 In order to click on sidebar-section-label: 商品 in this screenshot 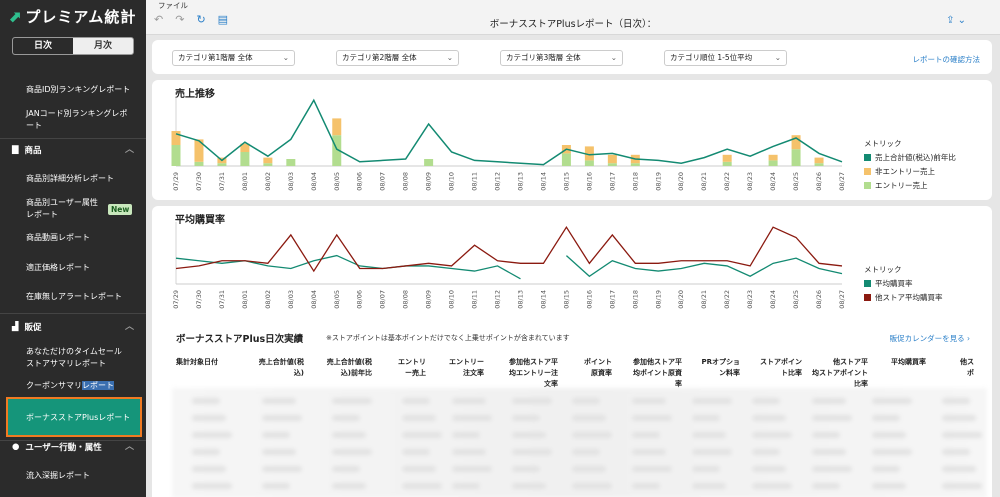, I will do `click(33, 151)`.